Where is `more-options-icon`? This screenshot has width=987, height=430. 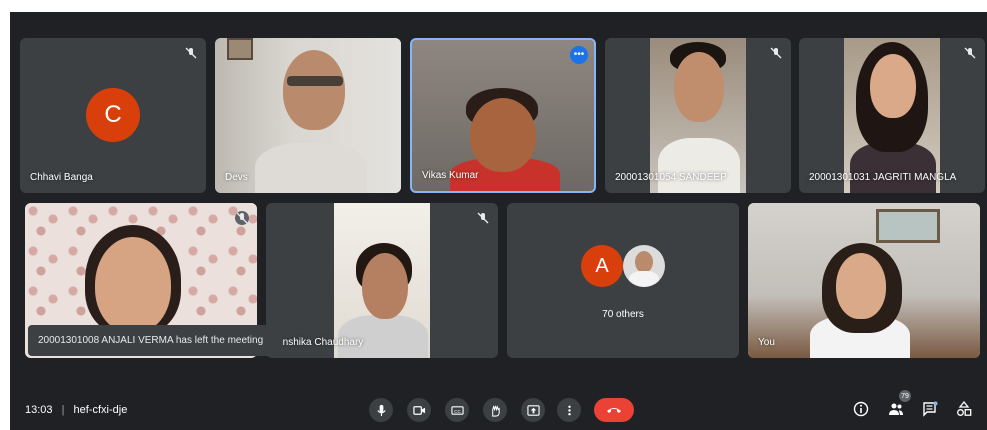 more-options-icon is located at coordinates (569, 410).